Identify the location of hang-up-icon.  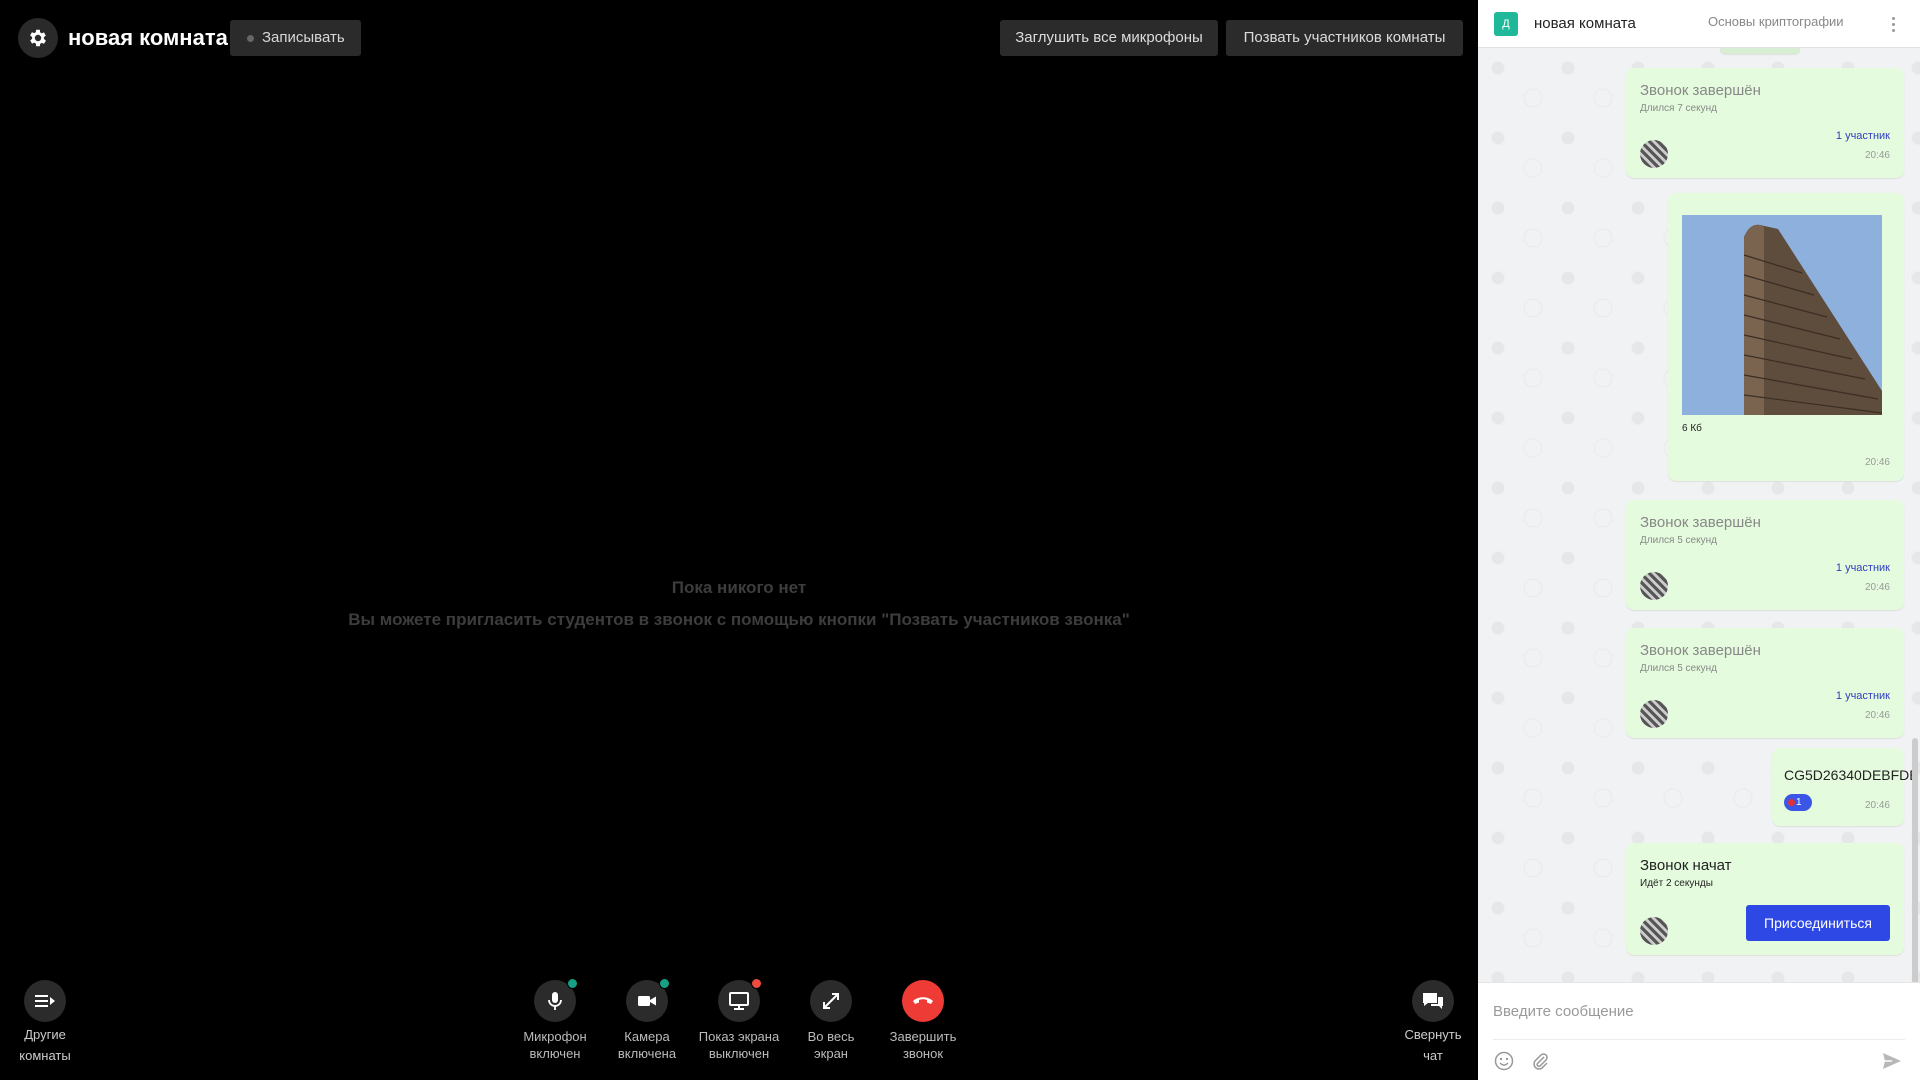
(923, 1000).